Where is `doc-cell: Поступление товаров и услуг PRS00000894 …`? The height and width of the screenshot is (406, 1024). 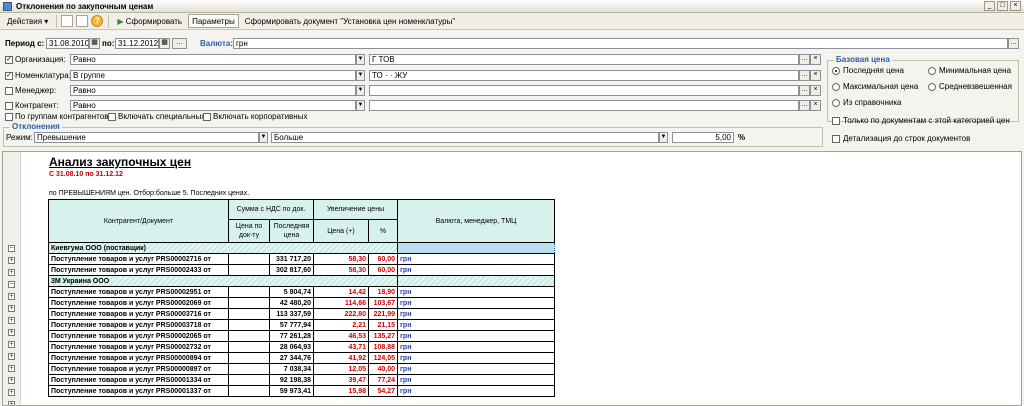
doc-cell: Поступление товаров и услуг PRS00000894 … is located at coordinates (138, 358).